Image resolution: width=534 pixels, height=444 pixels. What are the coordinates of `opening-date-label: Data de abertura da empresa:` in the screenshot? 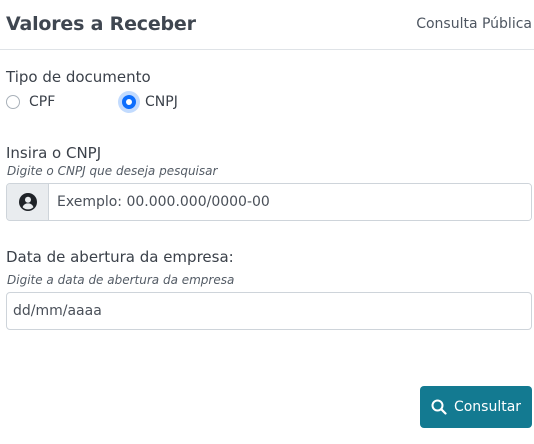 It's located at (120, 257).